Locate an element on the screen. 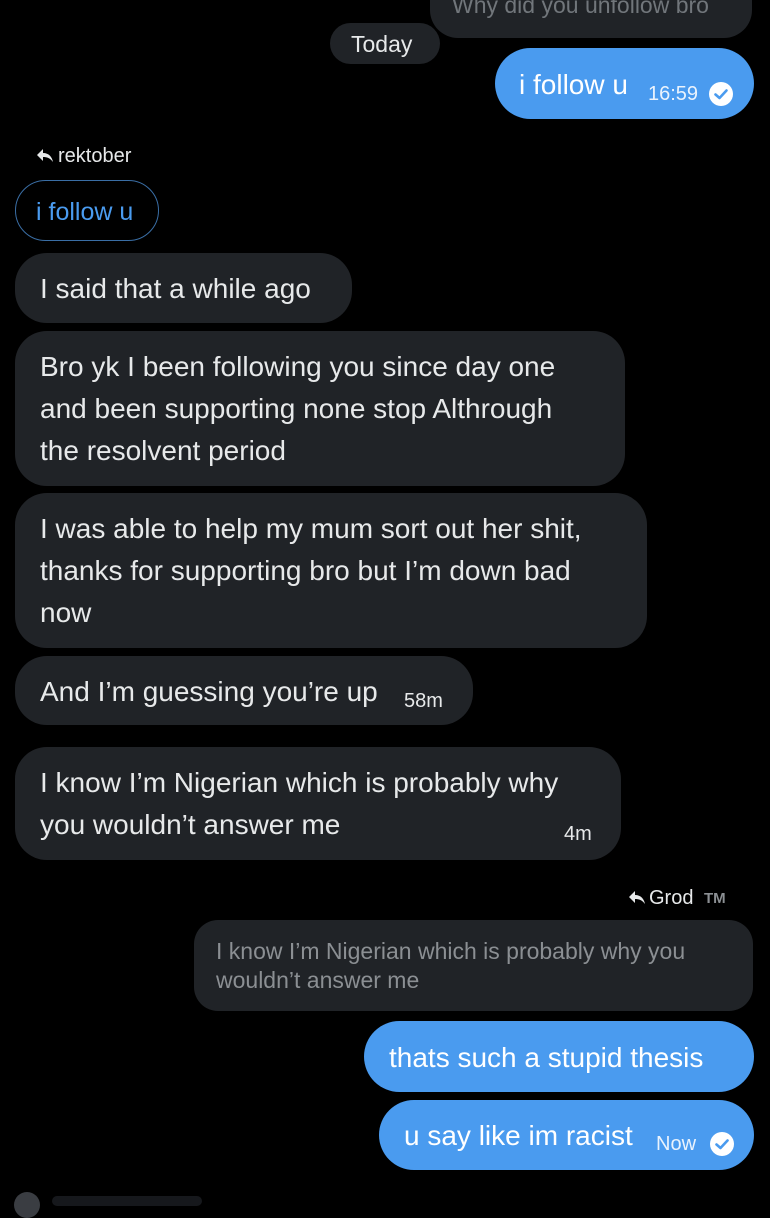 The height and width of the screenshot is (1218, 770). reply-header: Grod TM is located at coordinates (683, 898).